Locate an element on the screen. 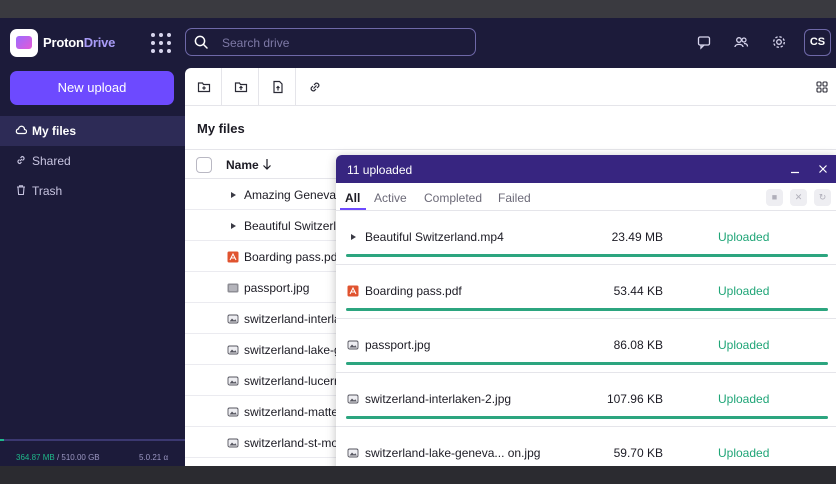  transfer-row: passport.jpg 86.08 KB Uploaded is located at coordinates (586, 346).